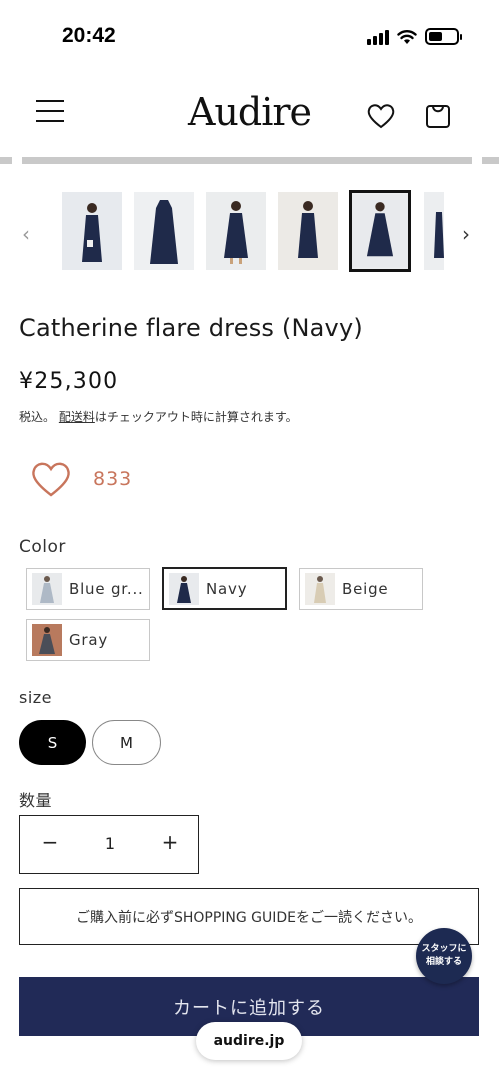  What do you see at coordinates (37, 417) in the screenshot?
I see `tax-prefix: 税込。` at bounding box center [37, 417].